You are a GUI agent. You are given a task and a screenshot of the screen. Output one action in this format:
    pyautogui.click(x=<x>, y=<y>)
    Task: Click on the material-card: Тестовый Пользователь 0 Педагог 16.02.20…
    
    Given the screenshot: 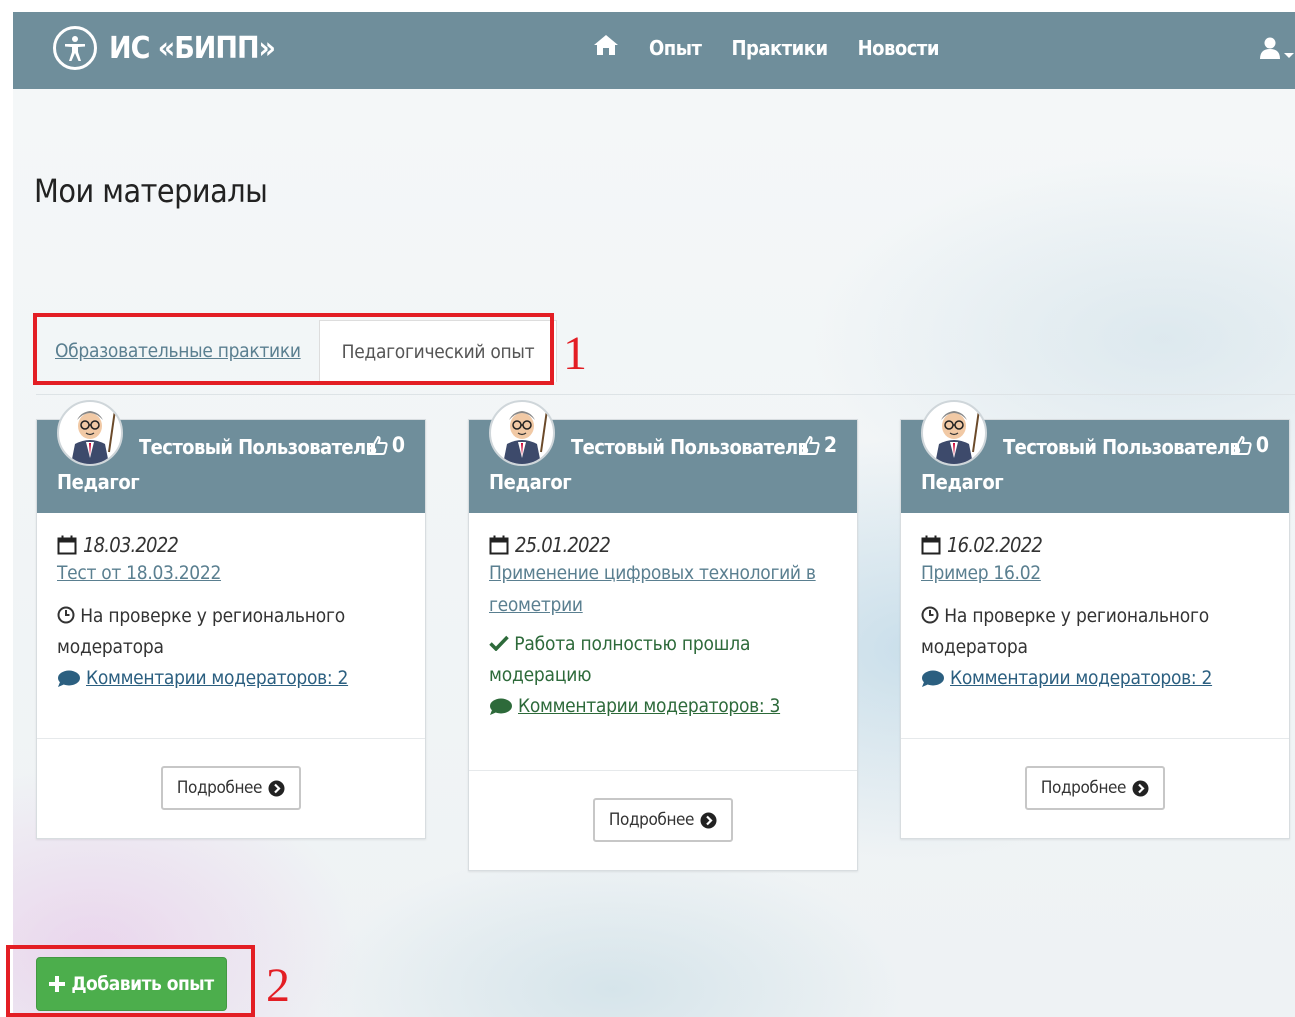 What is the action you would take?
    pyautogui.click(x=1095, y=619)
    